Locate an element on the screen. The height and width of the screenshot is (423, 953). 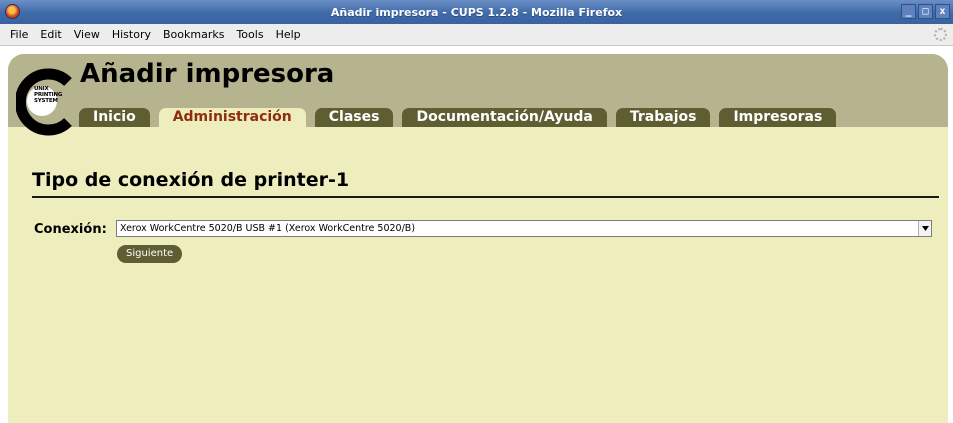
section-title: Tipo de conexión de printer-1 is located at coordinates (191, 180).